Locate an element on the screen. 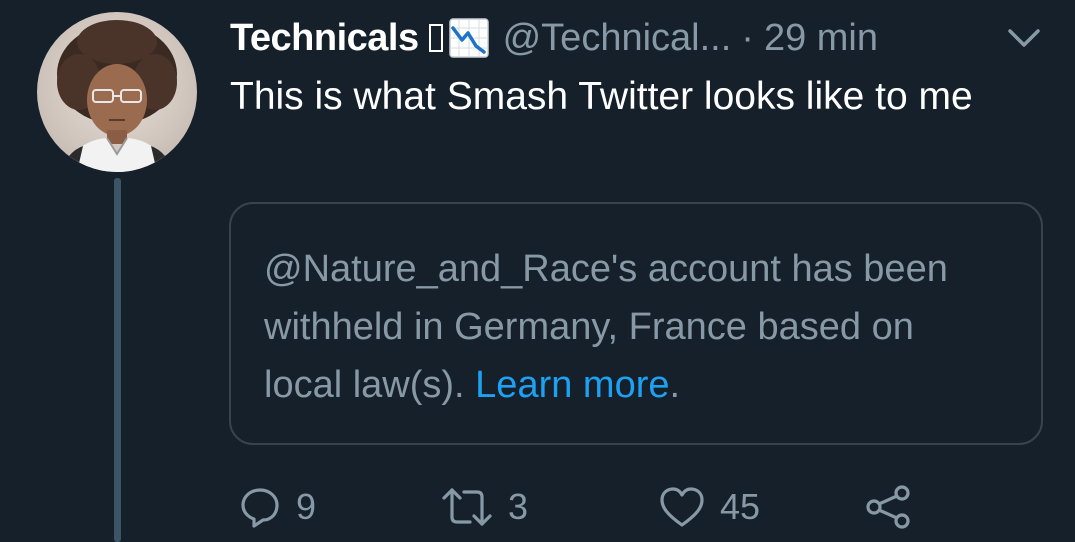 The width and height of the screenshot is (1075, 542). share-button is located at coordinates (889, 507).